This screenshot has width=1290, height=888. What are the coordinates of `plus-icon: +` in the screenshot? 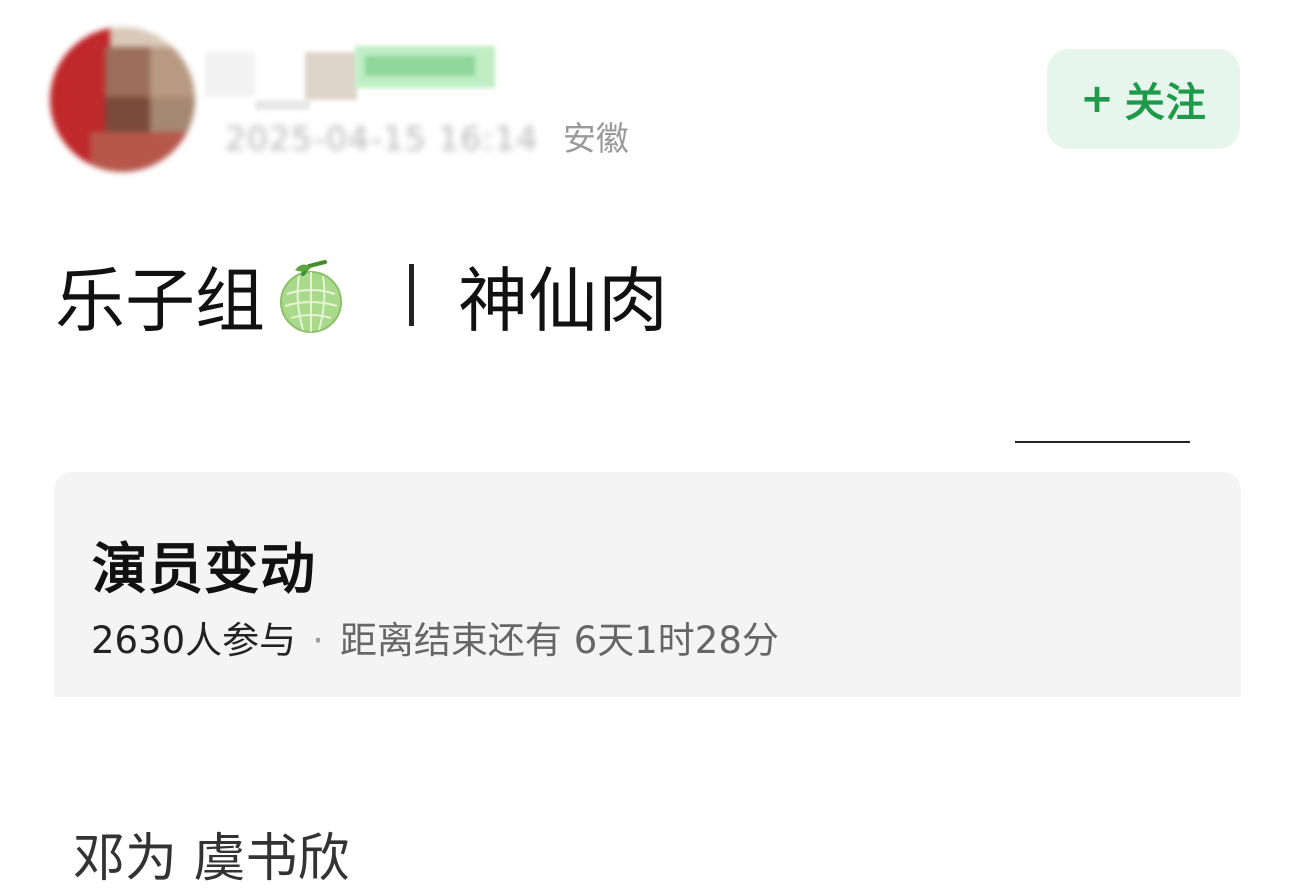 It's located at (1097, 99).